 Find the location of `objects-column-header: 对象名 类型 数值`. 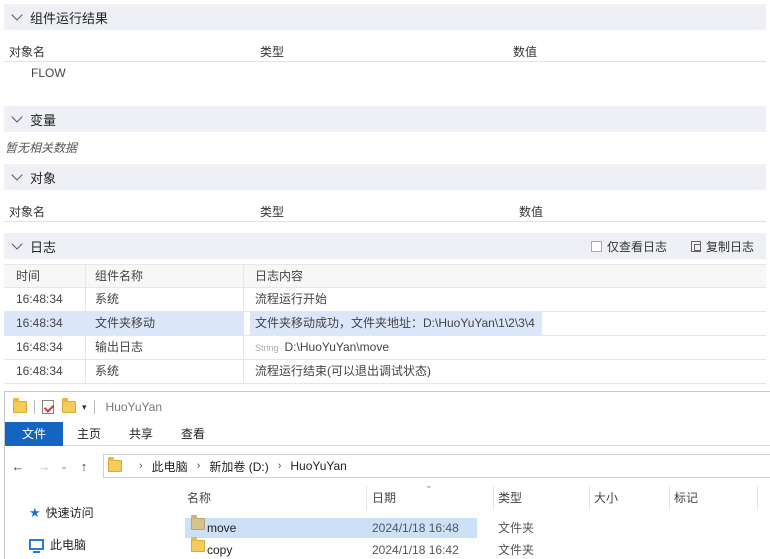

objects-column-header: 对象名 类型 数值 is located at coordinates (385, 210).